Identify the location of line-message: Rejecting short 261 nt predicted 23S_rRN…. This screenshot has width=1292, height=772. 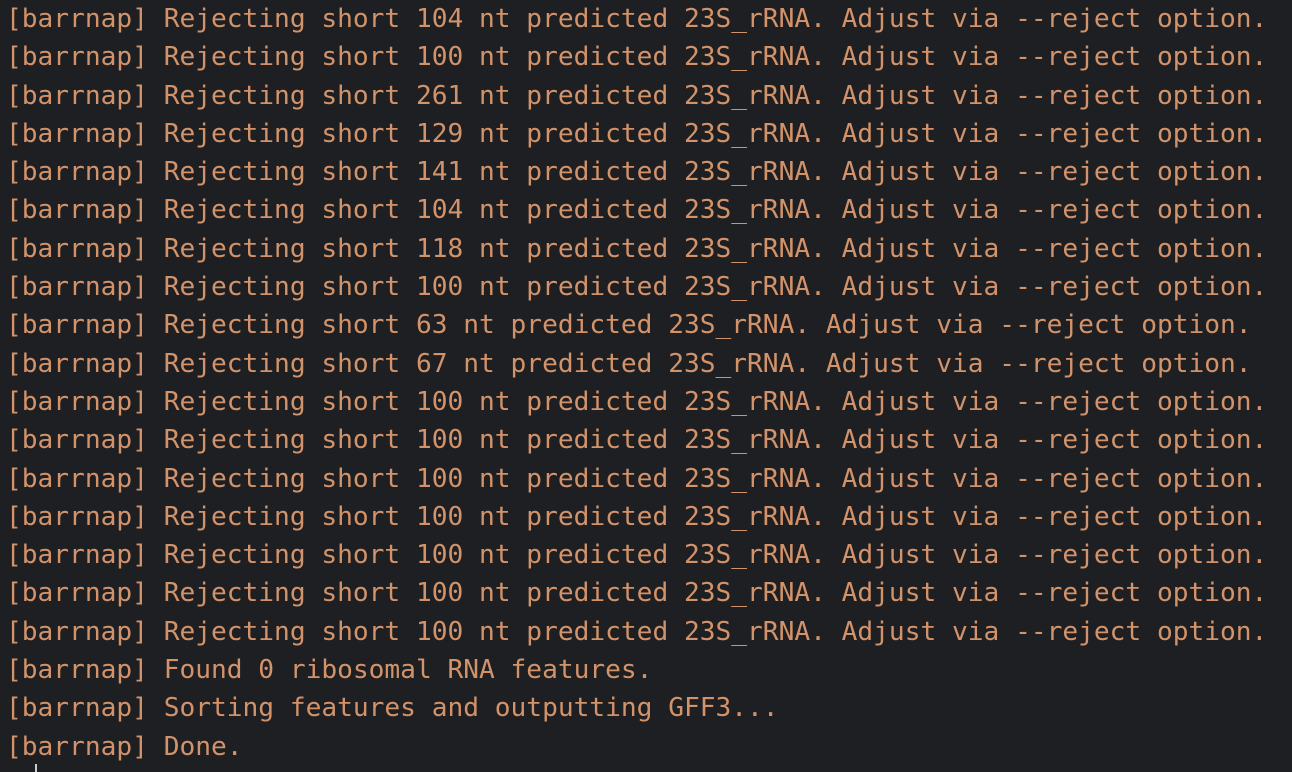
(715, 95).